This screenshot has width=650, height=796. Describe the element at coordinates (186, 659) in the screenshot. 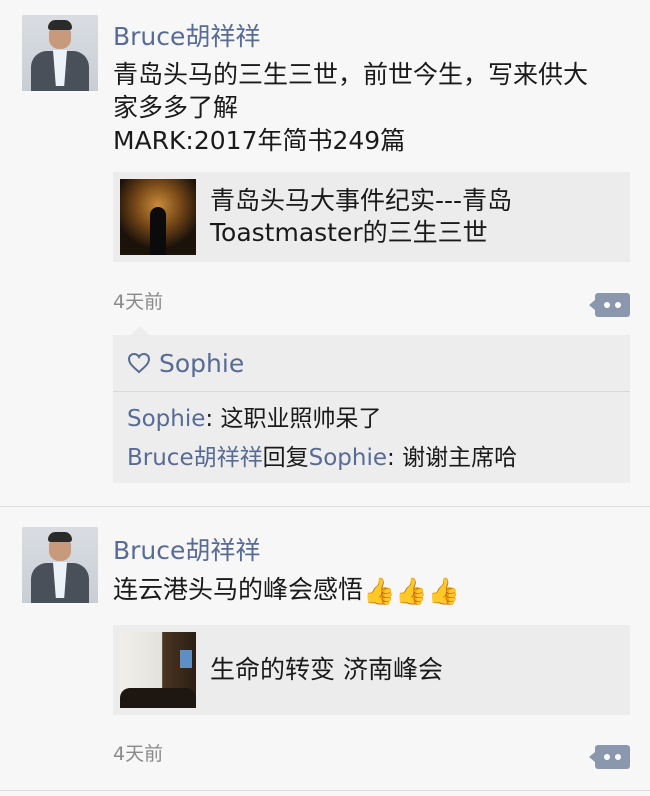

I see `thumbnail-screen` at that location.